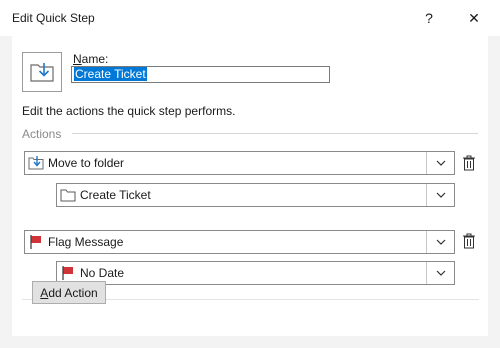 This screenshot has height=348, width=500. What do you see at coordinates (42, 134) in the screenshot?
I see `actions-section-label: Actions` at bounding box center [42, 134].